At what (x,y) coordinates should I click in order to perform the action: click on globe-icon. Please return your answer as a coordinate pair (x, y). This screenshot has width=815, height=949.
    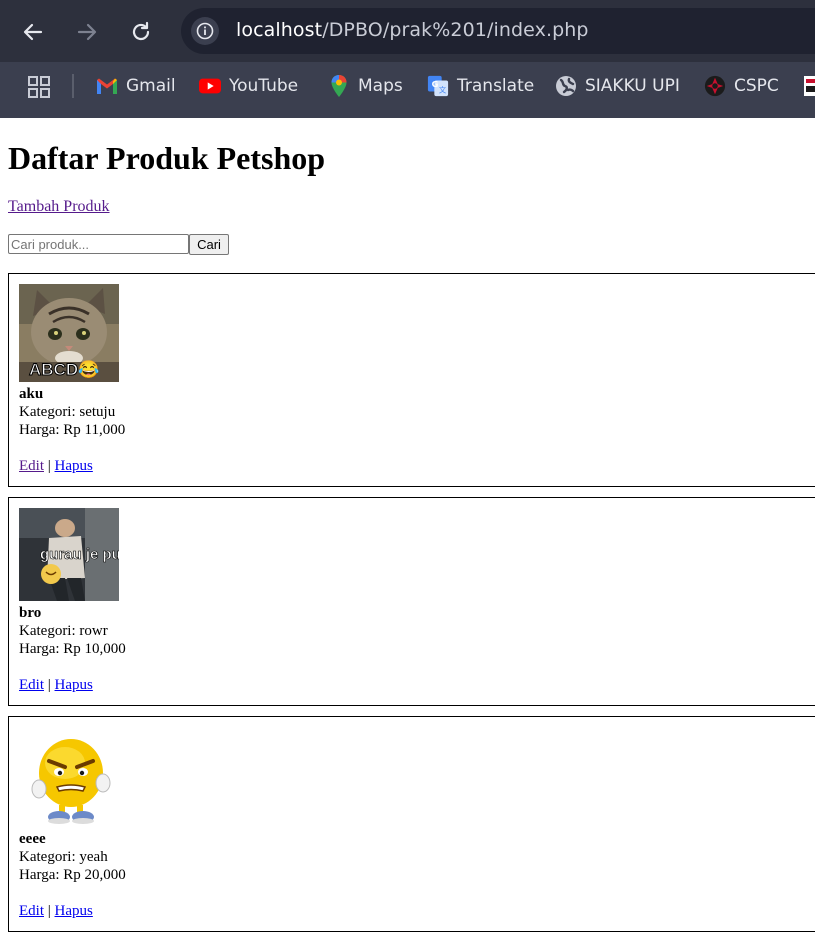
    Looking at the image, I should click on (566, 86).